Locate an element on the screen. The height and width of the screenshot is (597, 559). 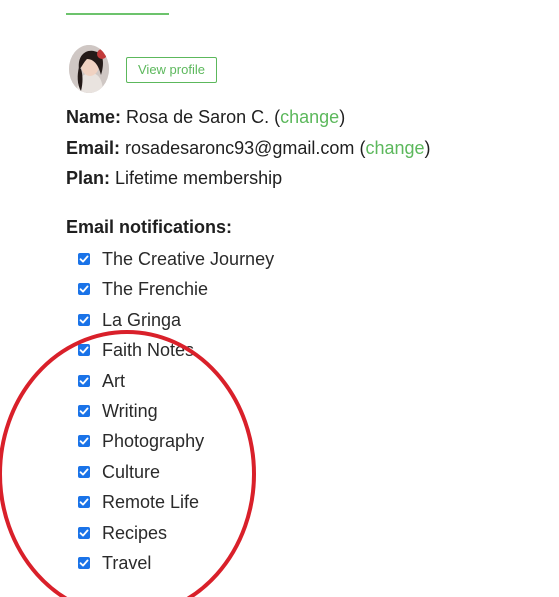
section-underline is located at coordinates (117, 14).